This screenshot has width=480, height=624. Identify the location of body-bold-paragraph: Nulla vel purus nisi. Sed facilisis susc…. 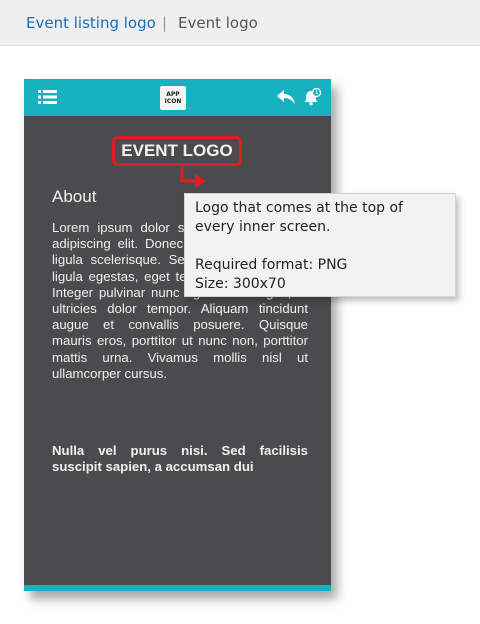
(180, 459).